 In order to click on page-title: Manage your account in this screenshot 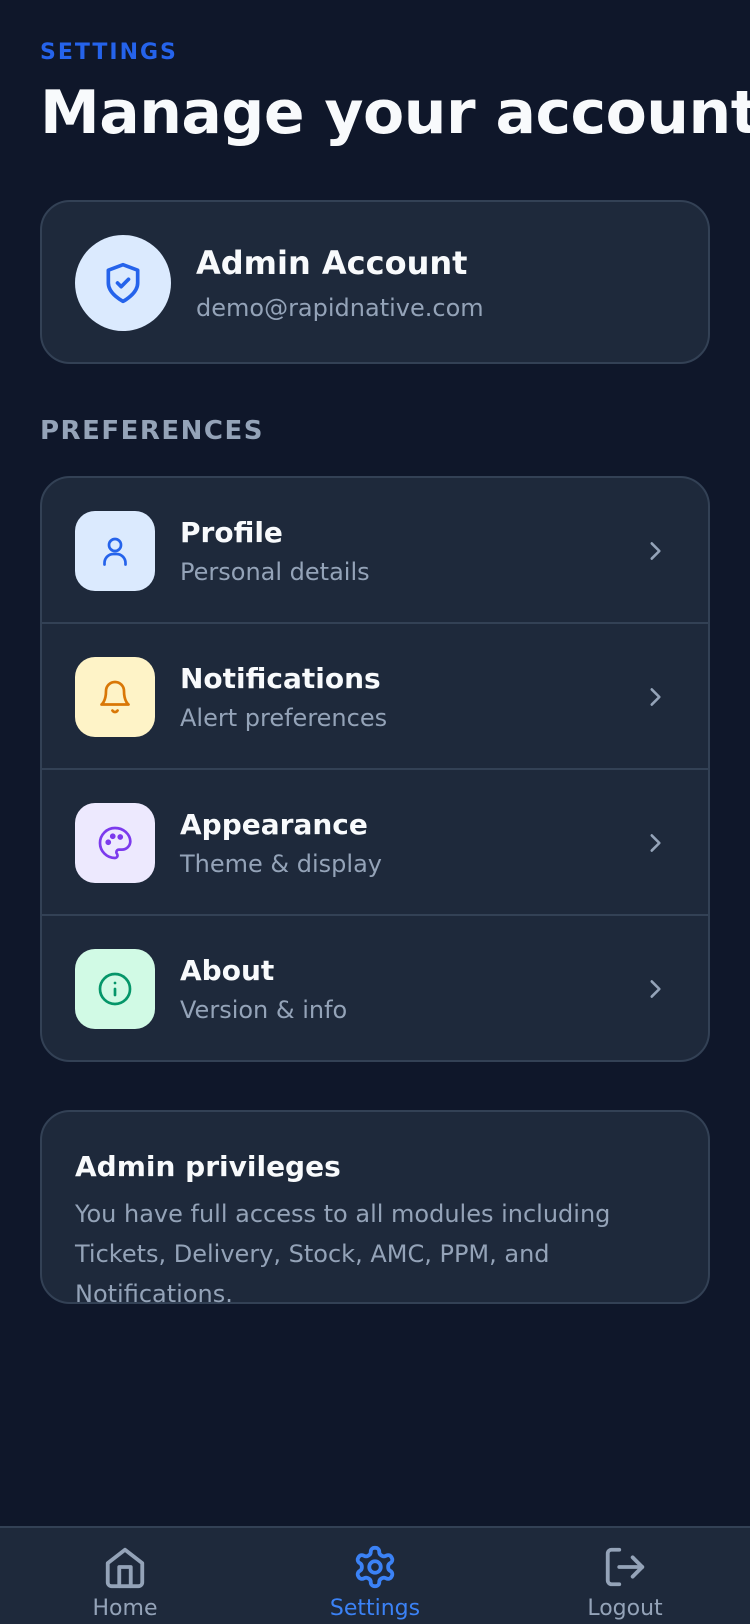, I will do `click(395, 113)`.